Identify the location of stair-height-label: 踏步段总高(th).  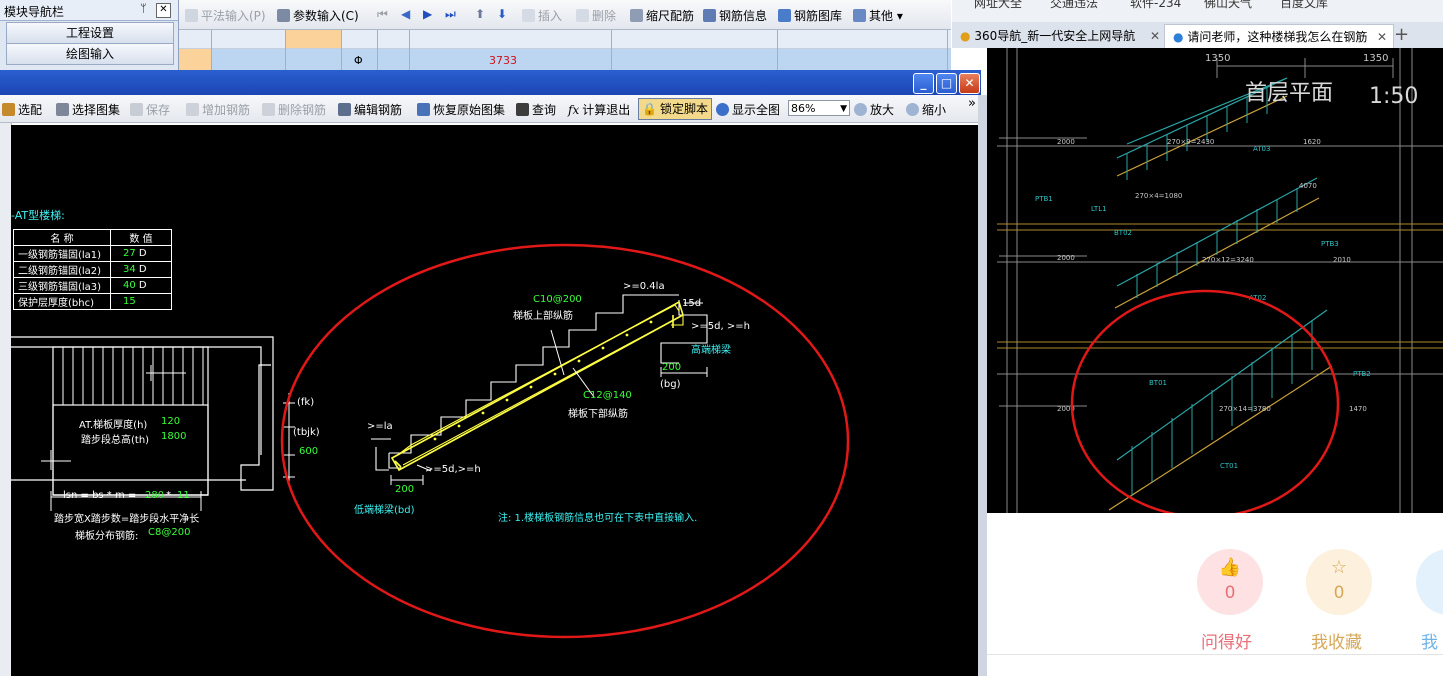
(115, 440).